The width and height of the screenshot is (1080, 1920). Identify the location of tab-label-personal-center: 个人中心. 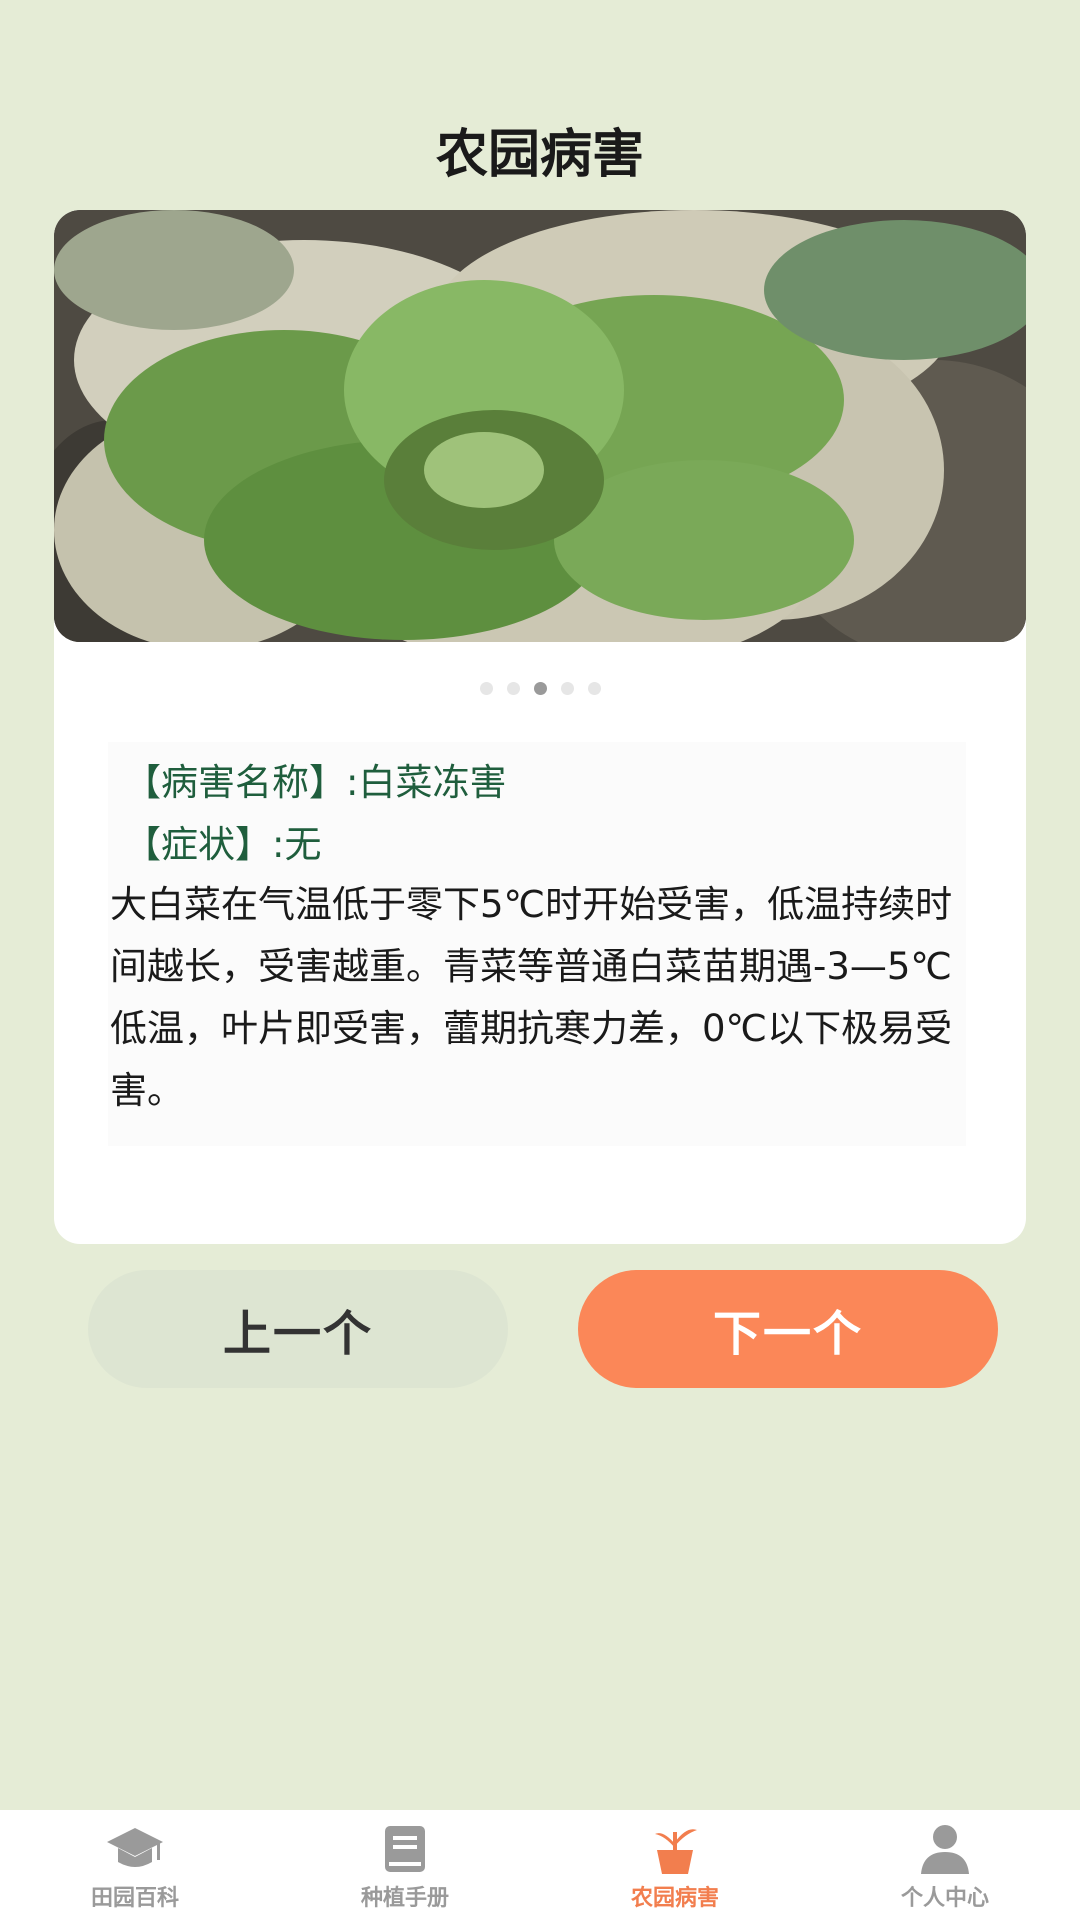
(944, 1898).